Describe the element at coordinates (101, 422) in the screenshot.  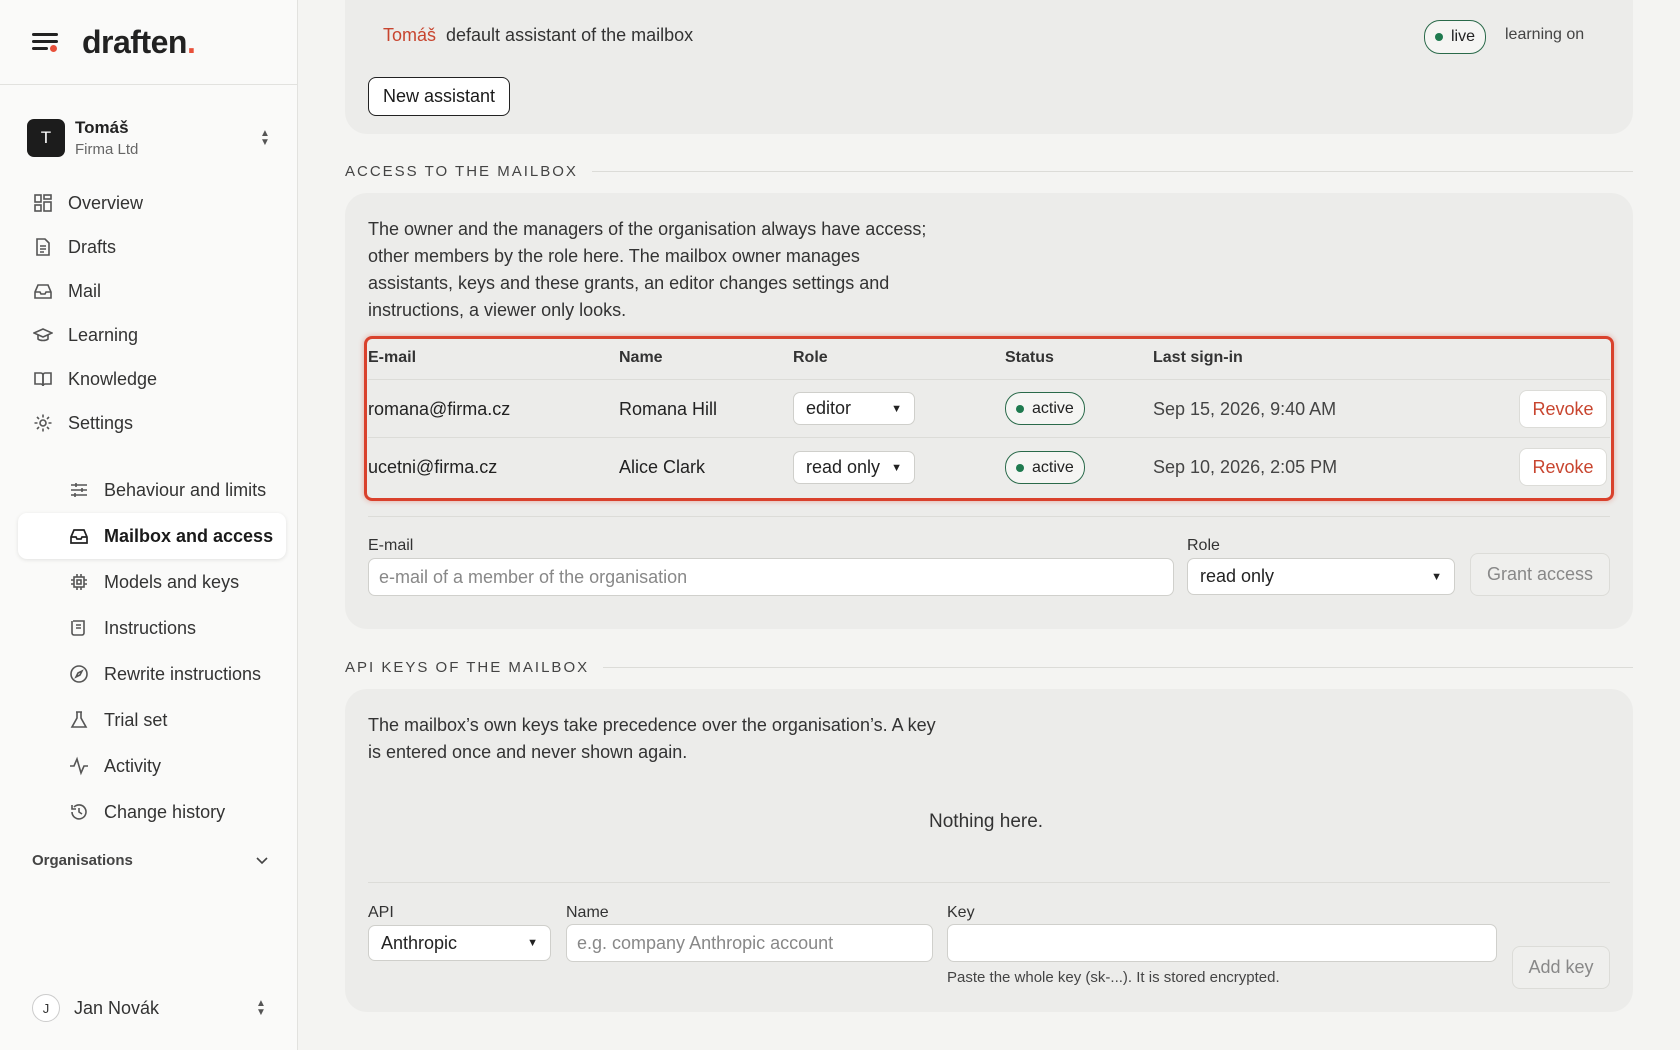
I see `nav-settings-label: Settings` at that location.